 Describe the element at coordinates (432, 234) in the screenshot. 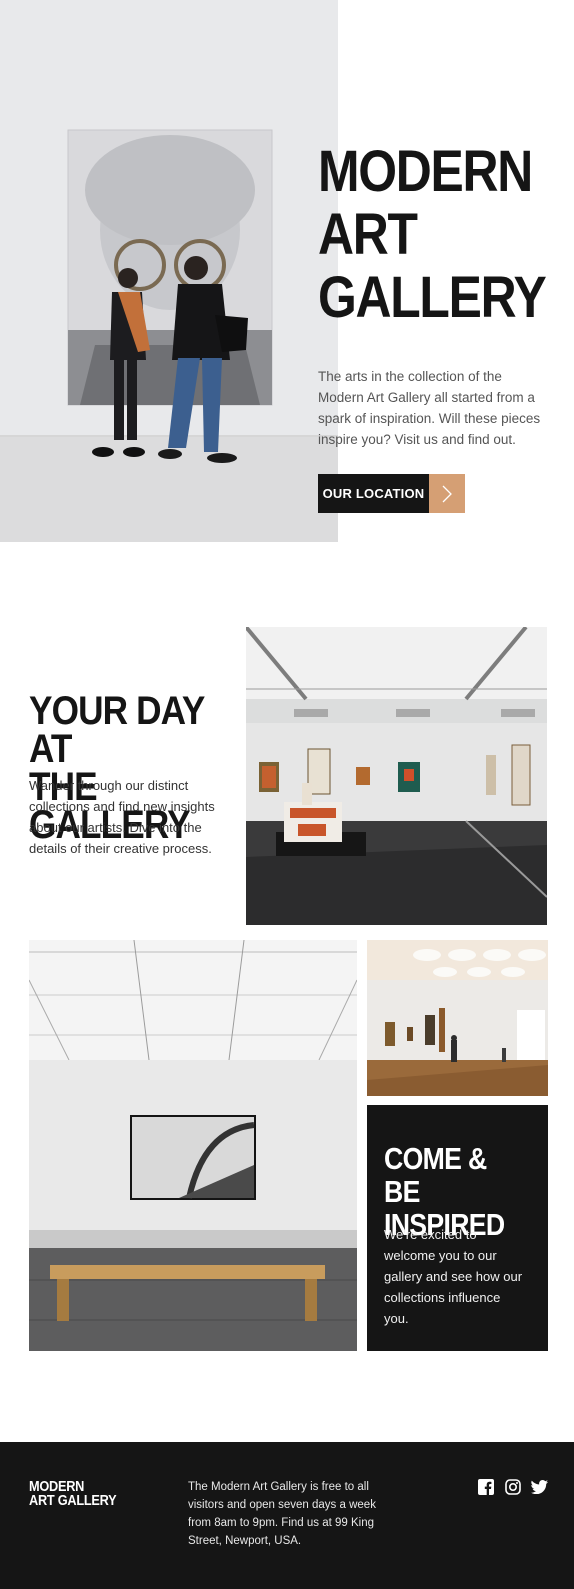

I see `hero-title: MODERN ART GALLERY` at that location.